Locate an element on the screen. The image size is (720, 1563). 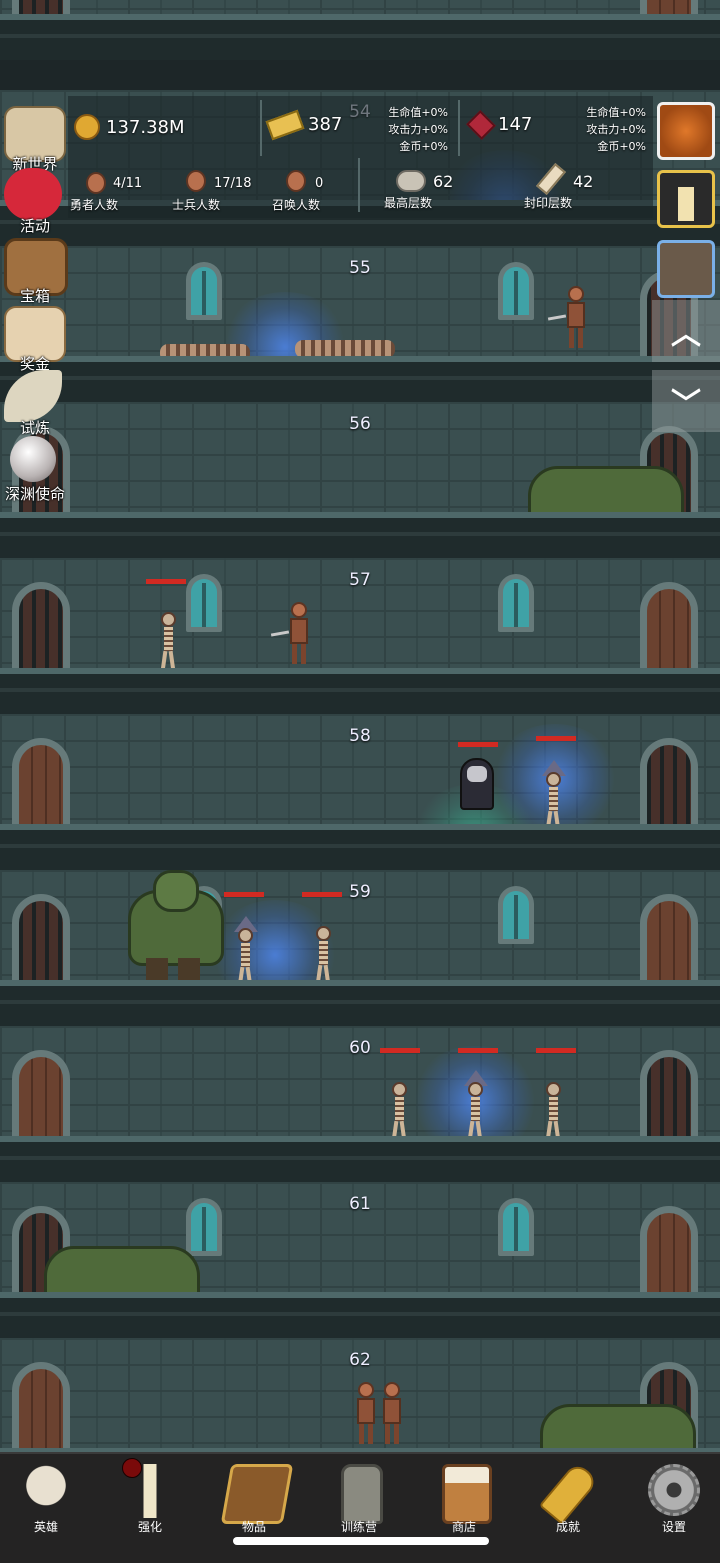
floor-59: 59 is located at coordinates (360, 948).